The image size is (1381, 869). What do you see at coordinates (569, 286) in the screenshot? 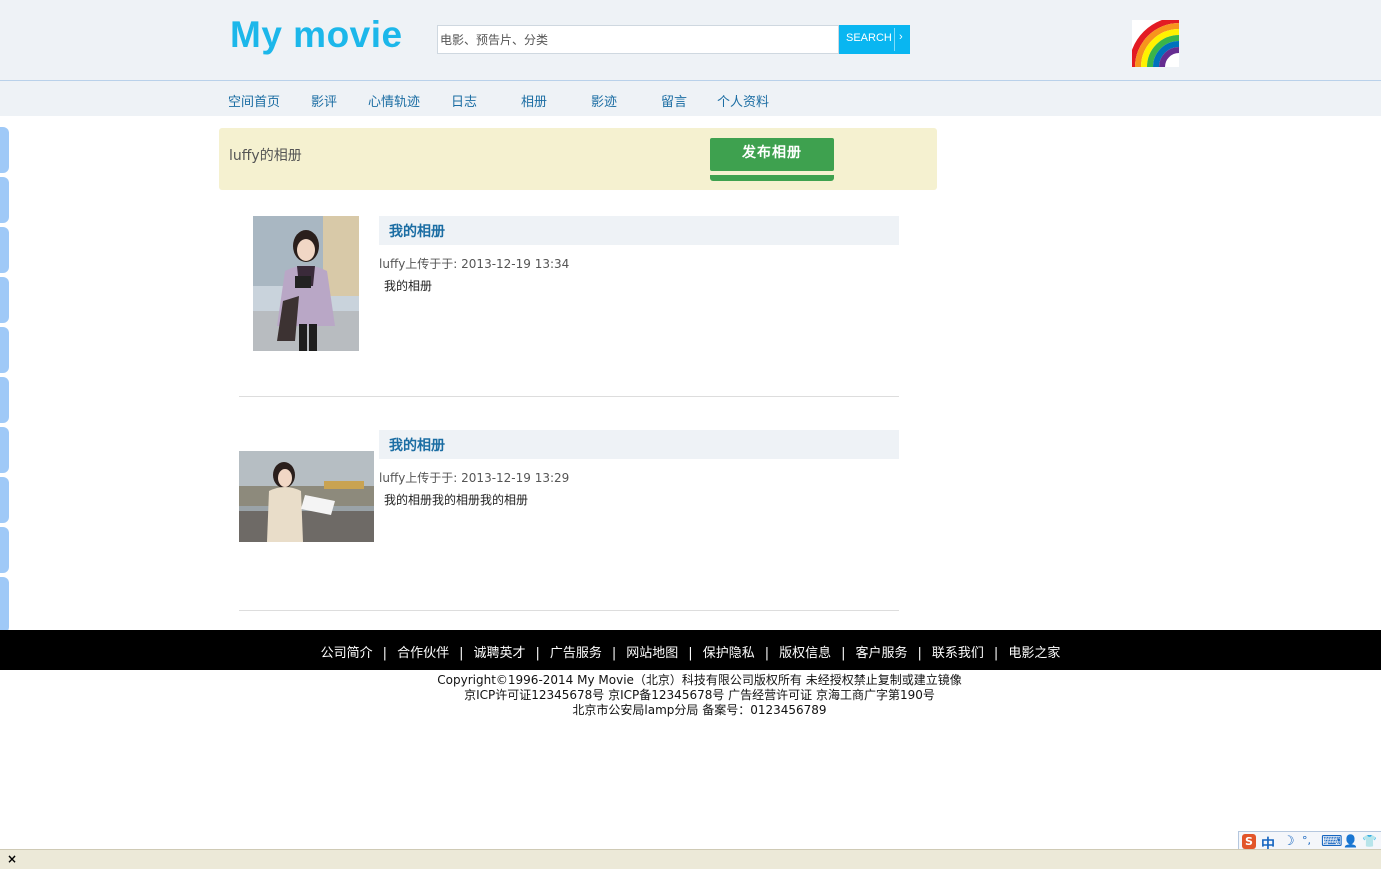
I see `album-item: 我的相册 luffy上传于于: 2013-12-19 13:34 我的相册` at bounding box center [569, 286].